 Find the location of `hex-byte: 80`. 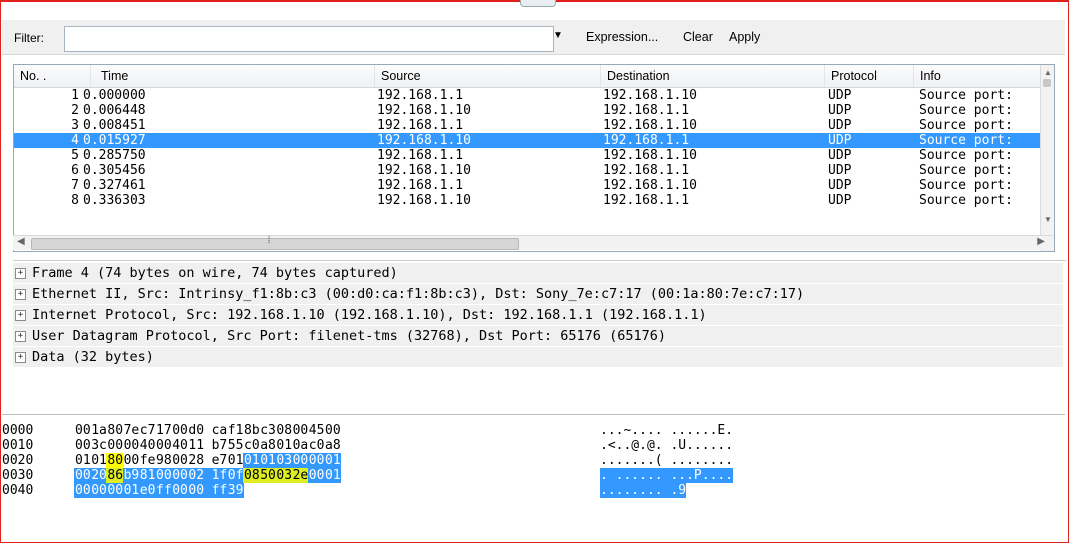

hex-byte: 80 is located at coordinates (115, 460).